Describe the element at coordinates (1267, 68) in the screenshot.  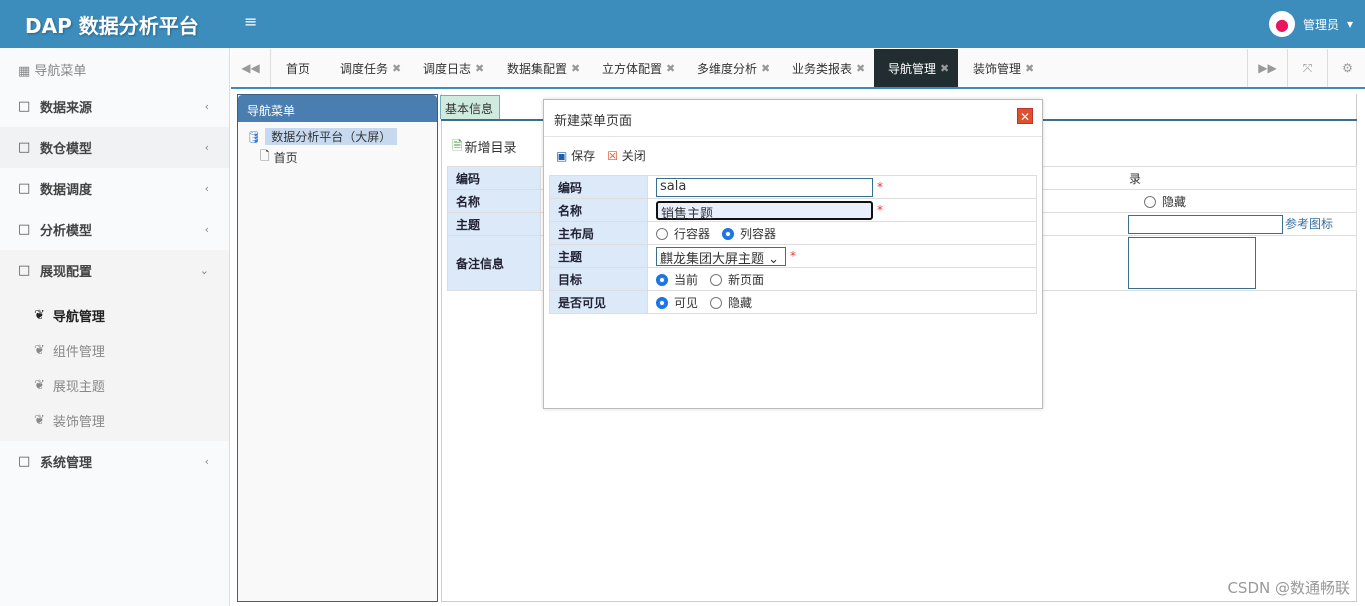
I see `scroll-tabs-right-icon: ▶▶` at that location.